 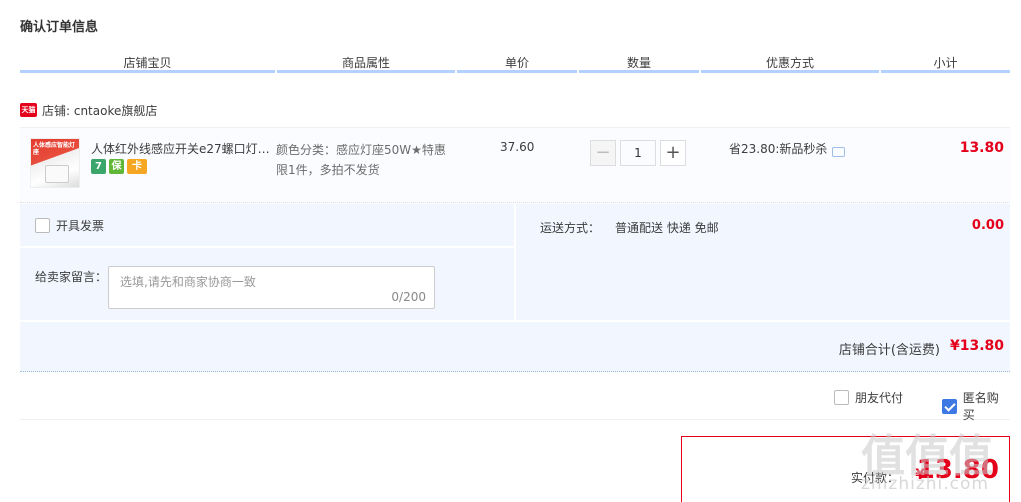 What do you see at coordinates (267, 262) in the screenshot?
I see `extras-left: 开具发票 给卖家留言： 选填,请先和商家协商一致 0/200` at bounding box center [267, 262].